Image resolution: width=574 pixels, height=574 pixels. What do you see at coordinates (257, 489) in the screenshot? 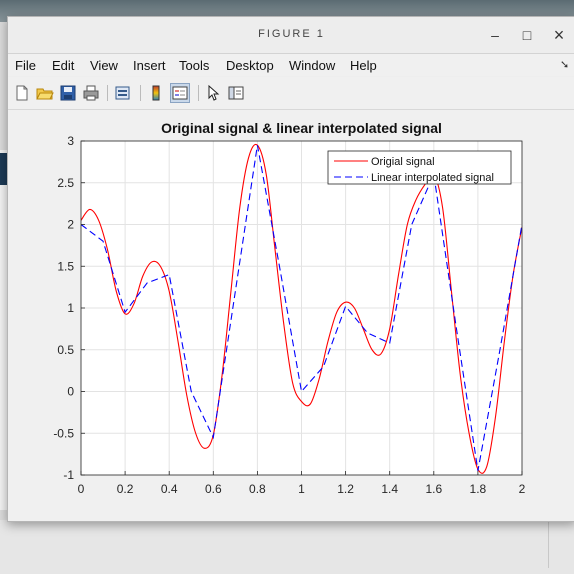
I see `x-tick-label: 0.8` at bounding box center [257, 489].